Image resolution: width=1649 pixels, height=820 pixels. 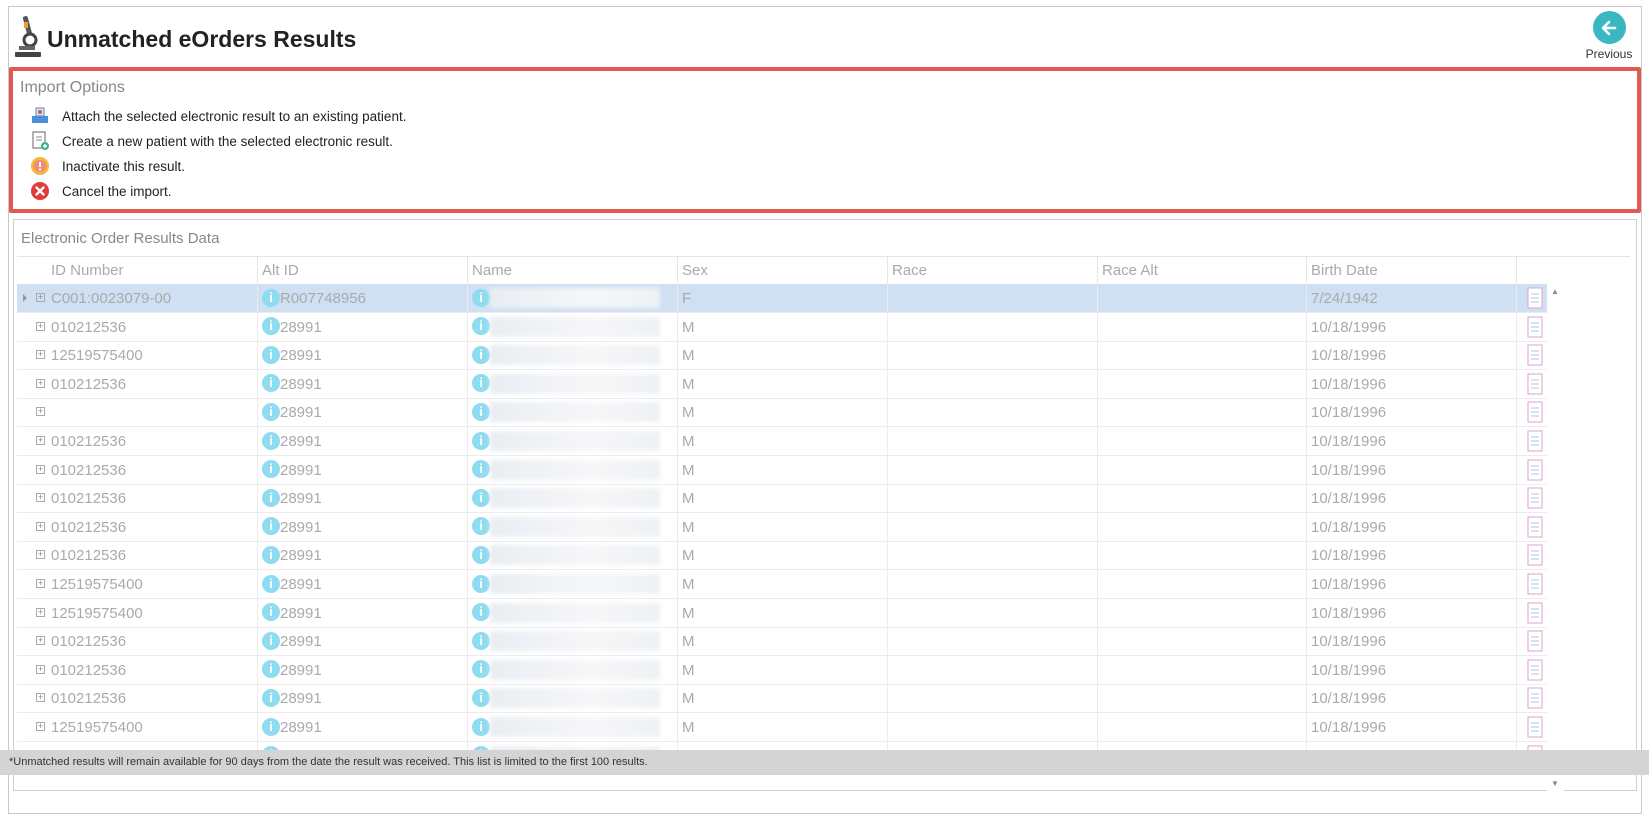 What do you see at coordinates (1412, 298) in the screenshot?
I see `cell-birth: 7/24/1942` at bounding box center [1412, 298].